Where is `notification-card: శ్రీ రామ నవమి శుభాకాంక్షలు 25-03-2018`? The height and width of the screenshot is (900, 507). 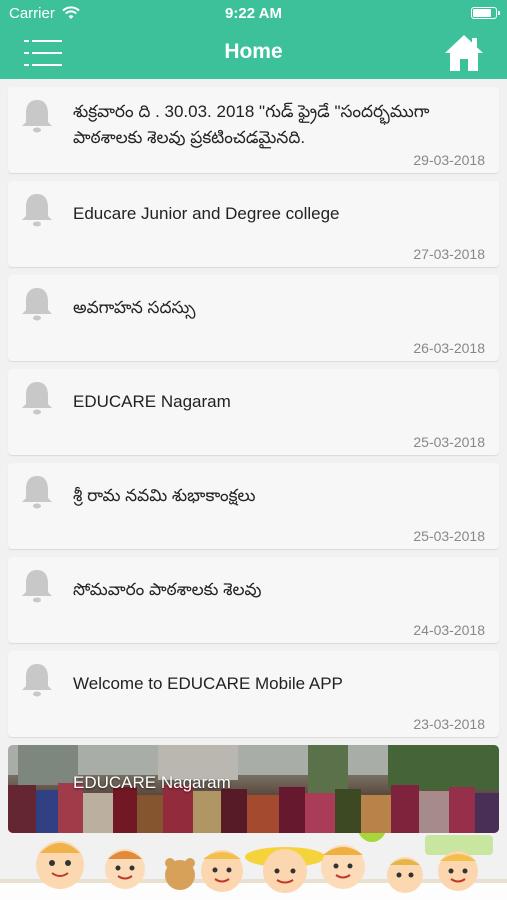
notification-card: శ్రీ రామ నవమి శుభాకాంక్షలు 25-03-2018 is located at coordinates (253, 506).